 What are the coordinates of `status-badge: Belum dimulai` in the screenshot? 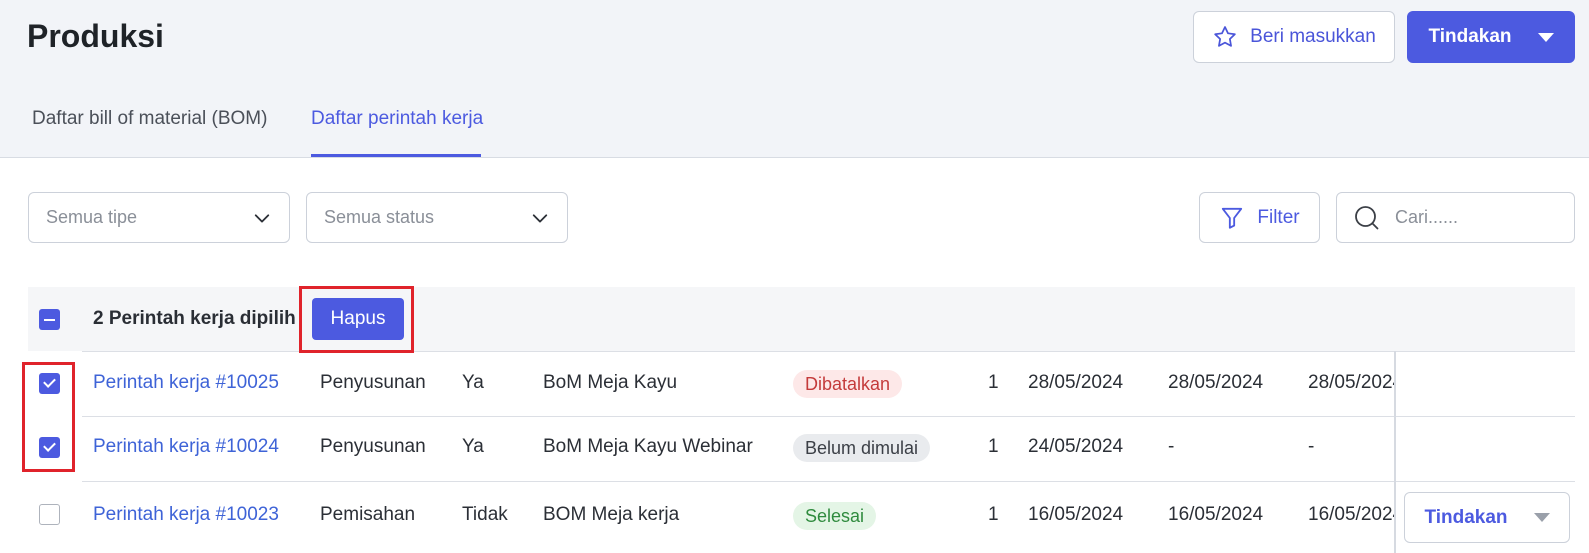 It's located at (862, 448).